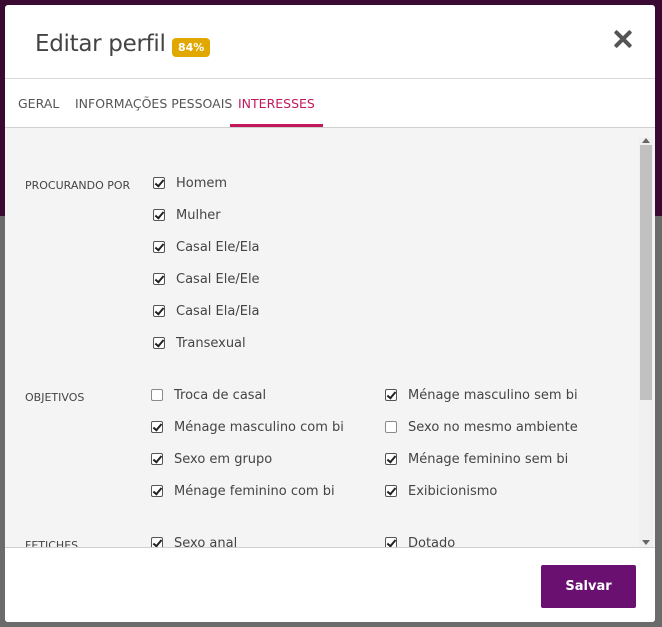 The height and width of the screenshot is (627, 662). I want to click on option-exibicionismo: Exibicionismo, so click(441, 491).